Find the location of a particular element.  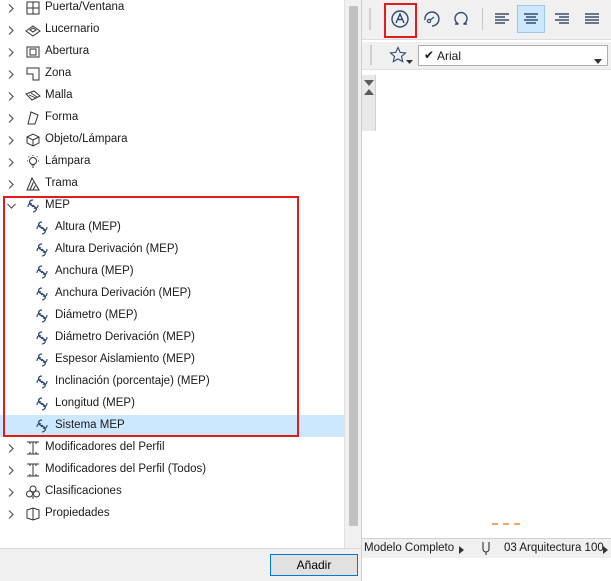

layer-combination-icon is located at coordinates (486, 549).